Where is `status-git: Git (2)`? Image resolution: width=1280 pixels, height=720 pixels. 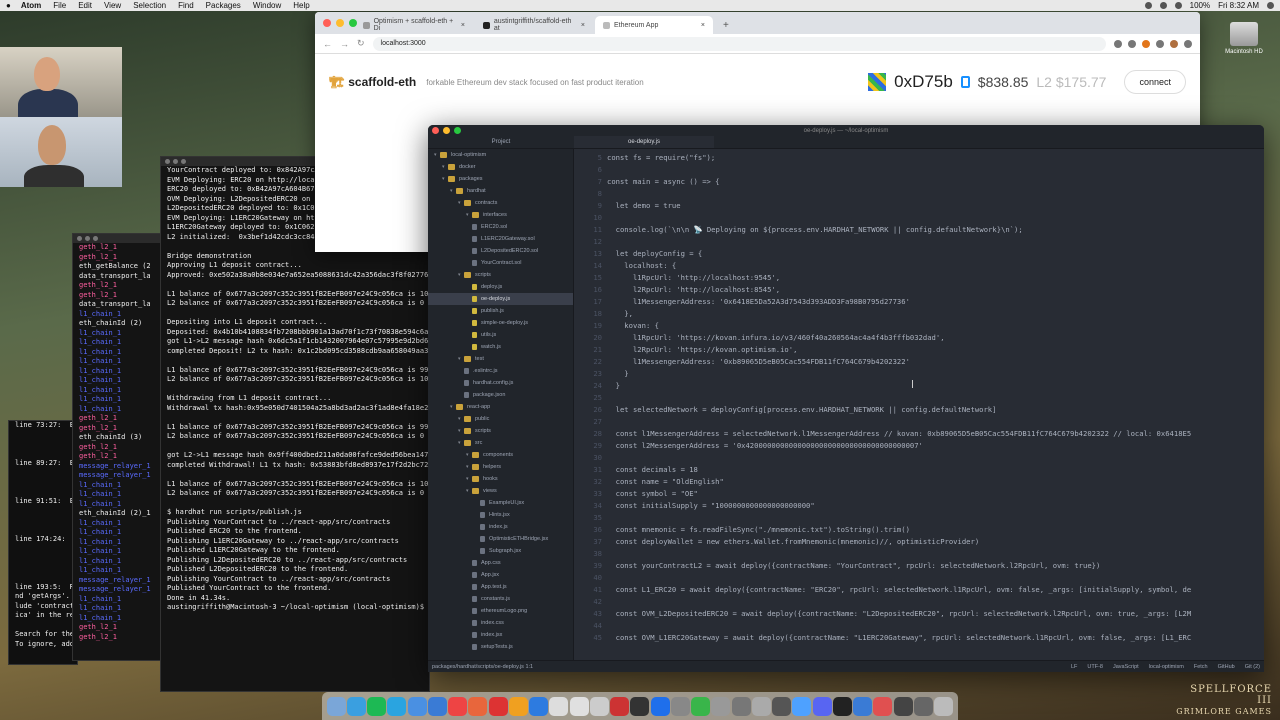 status-git: Git (2) is located at coordinates (1252, 667).